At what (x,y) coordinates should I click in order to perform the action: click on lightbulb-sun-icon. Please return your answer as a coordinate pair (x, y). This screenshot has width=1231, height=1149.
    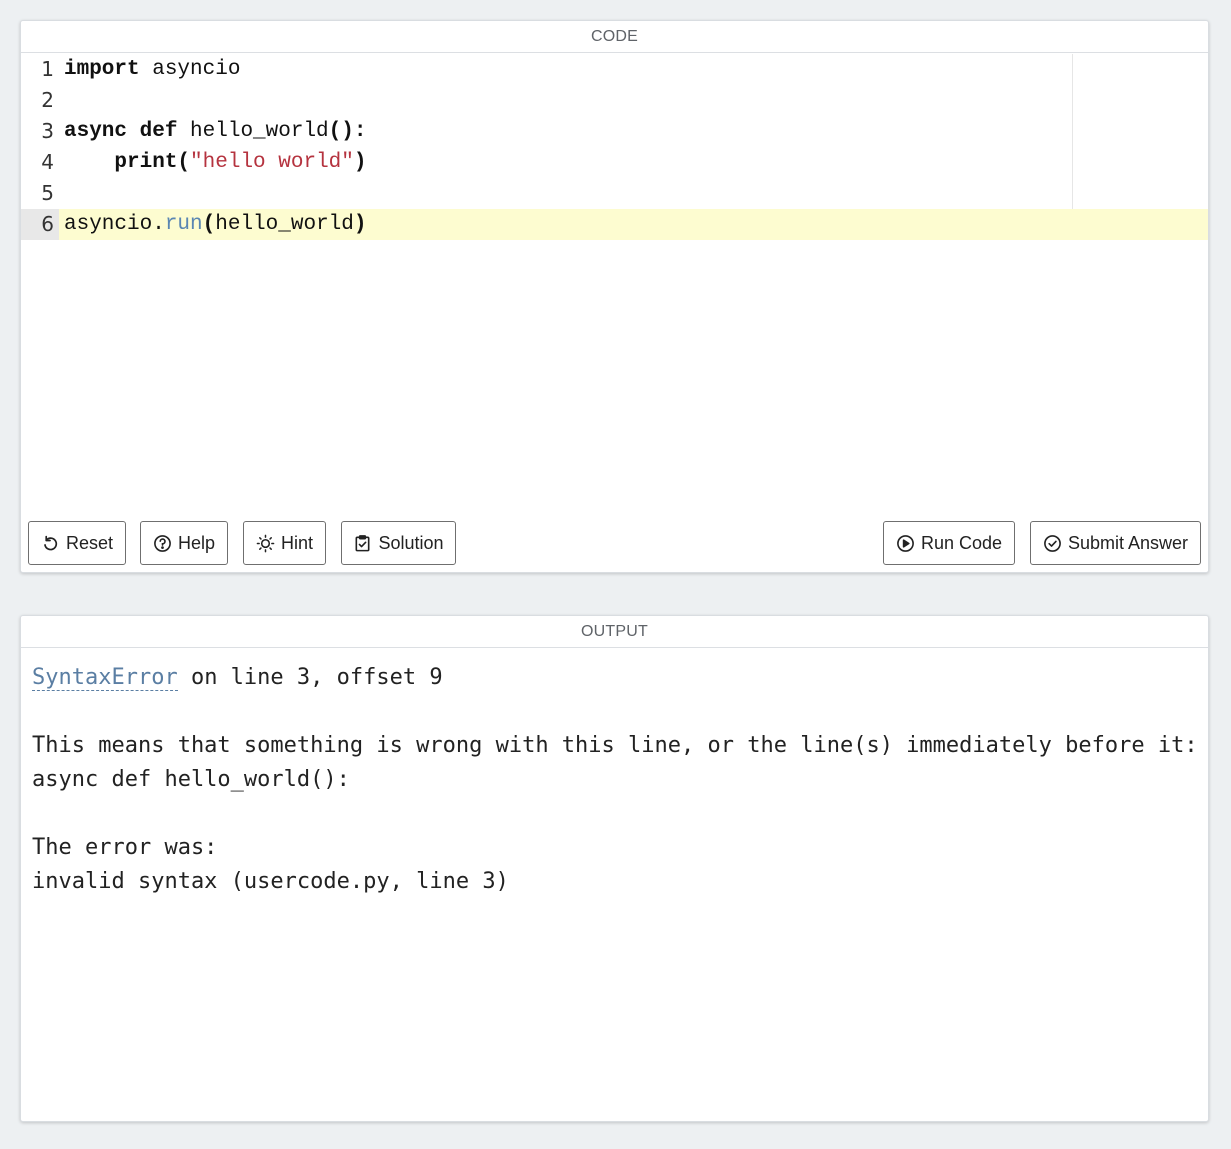
    Looking at the image, I should click on (265, 543).